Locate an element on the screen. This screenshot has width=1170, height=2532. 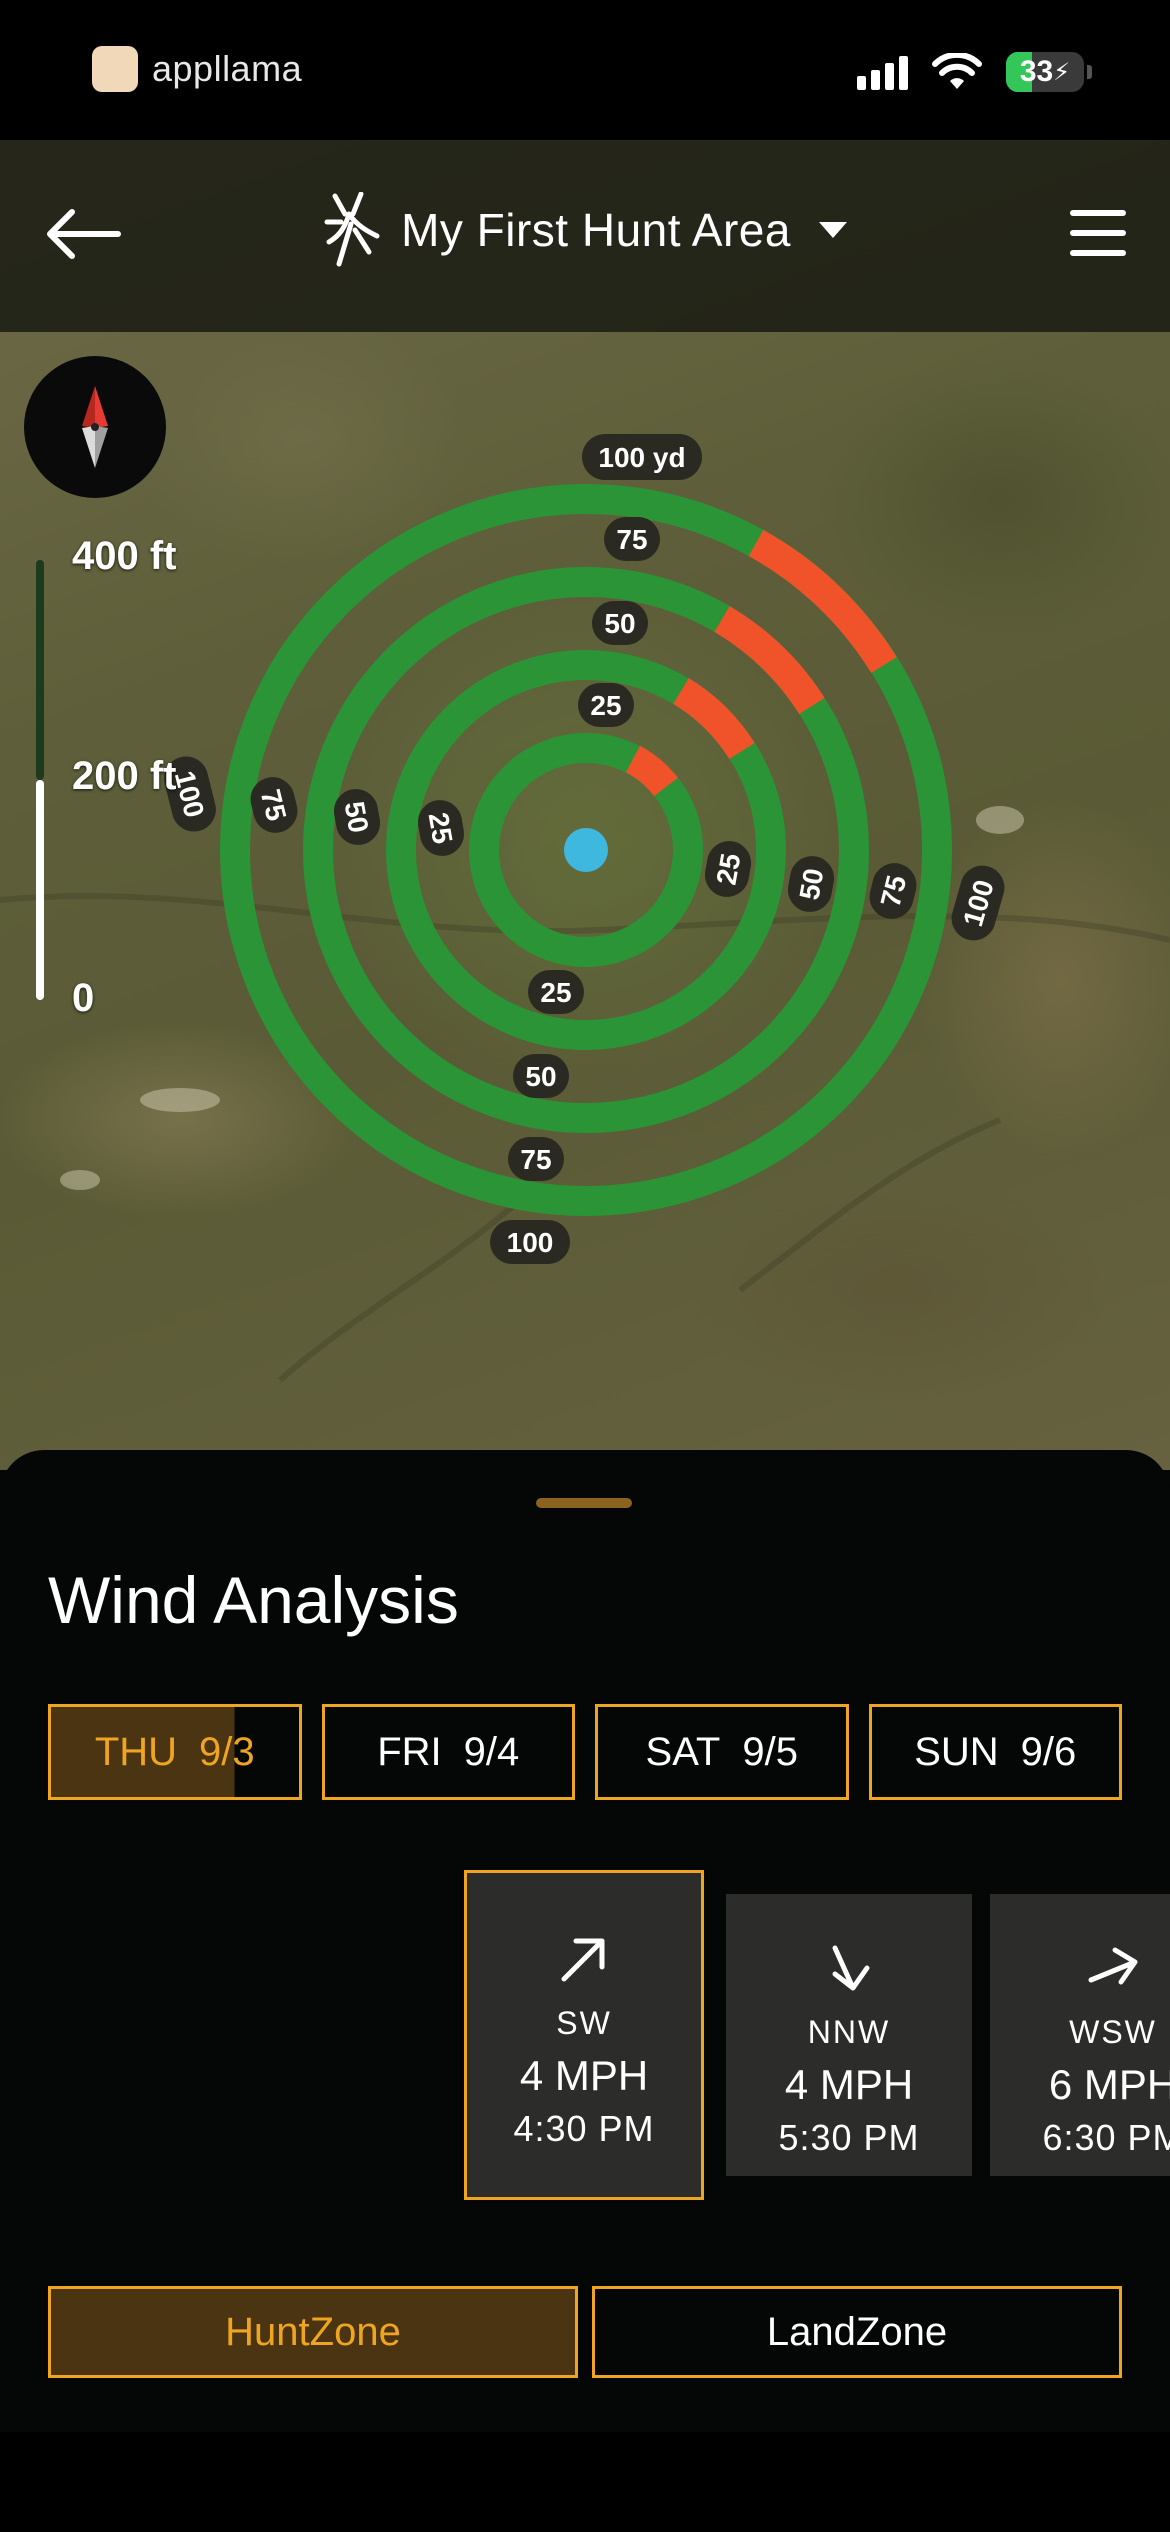
day-date: 9/6 is located at coordinates (1048, 1751).